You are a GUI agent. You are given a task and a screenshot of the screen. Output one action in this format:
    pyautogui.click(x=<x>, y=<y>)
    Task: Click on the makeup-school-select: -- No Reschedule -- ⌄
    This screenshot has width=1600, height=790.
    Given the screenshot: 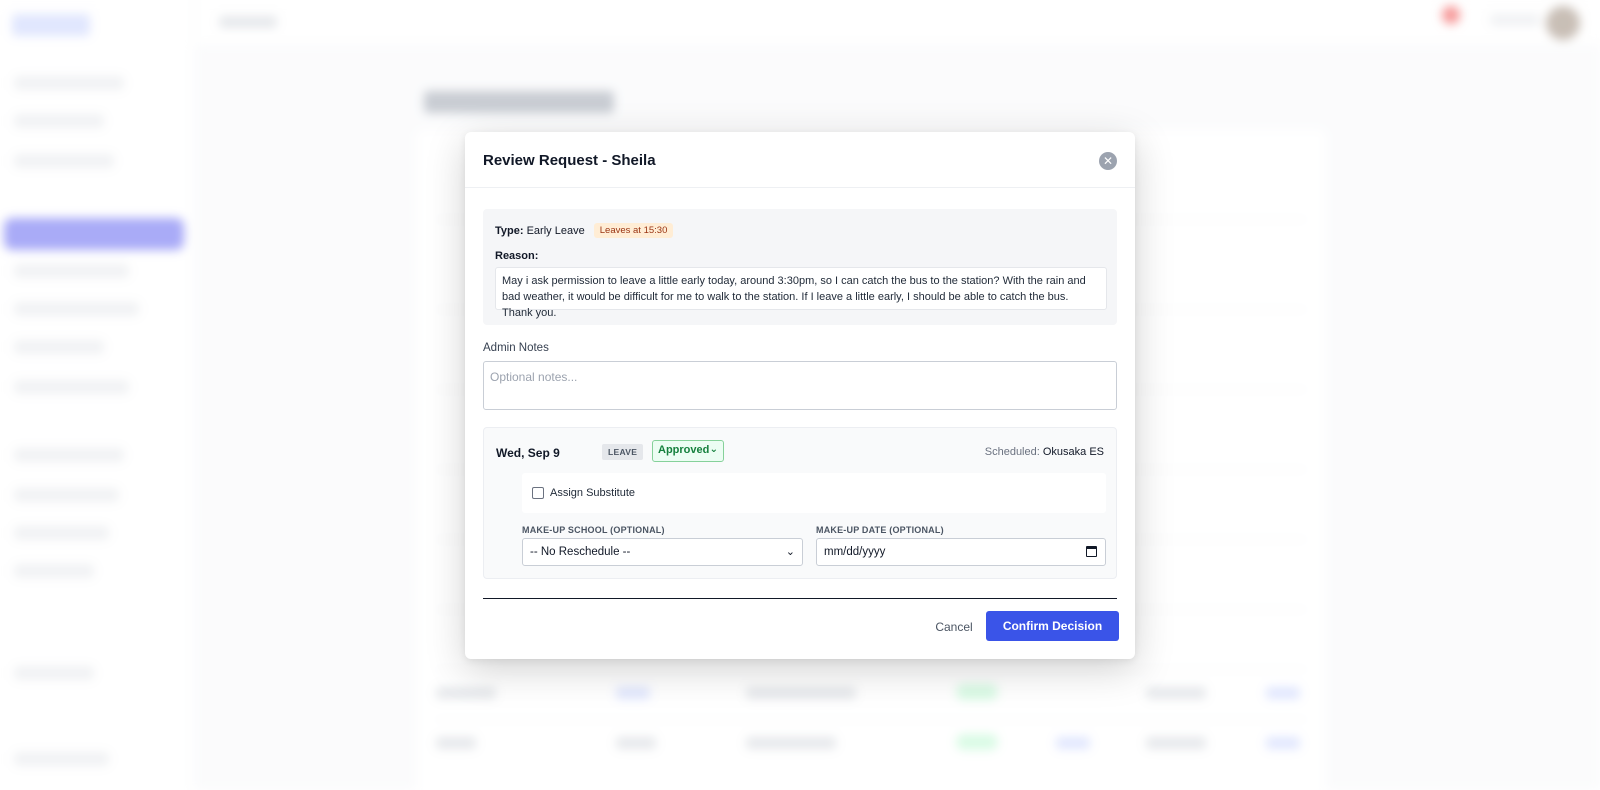 What is the action you would take?
    pyautogui.click(x=662, y=552)
    